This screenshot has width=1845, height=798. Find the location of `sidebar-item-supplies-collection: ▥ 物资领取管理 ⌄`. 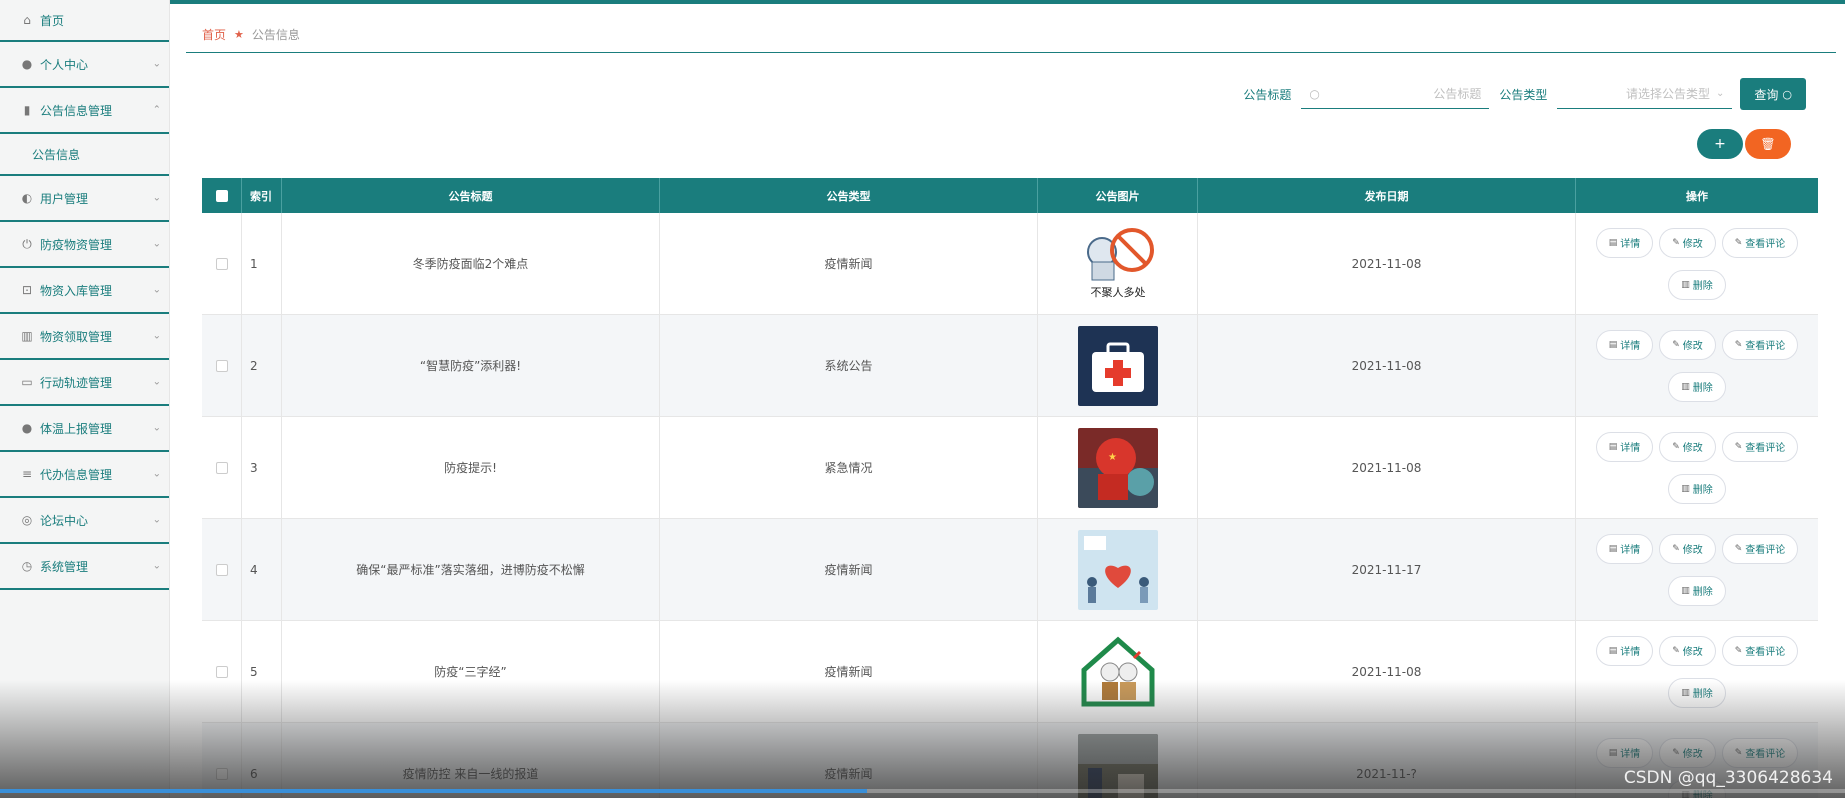

sidebar-item-supplies-collection: ▥ 物资领取管理 ⌄ is located at coordinates (84, 337).